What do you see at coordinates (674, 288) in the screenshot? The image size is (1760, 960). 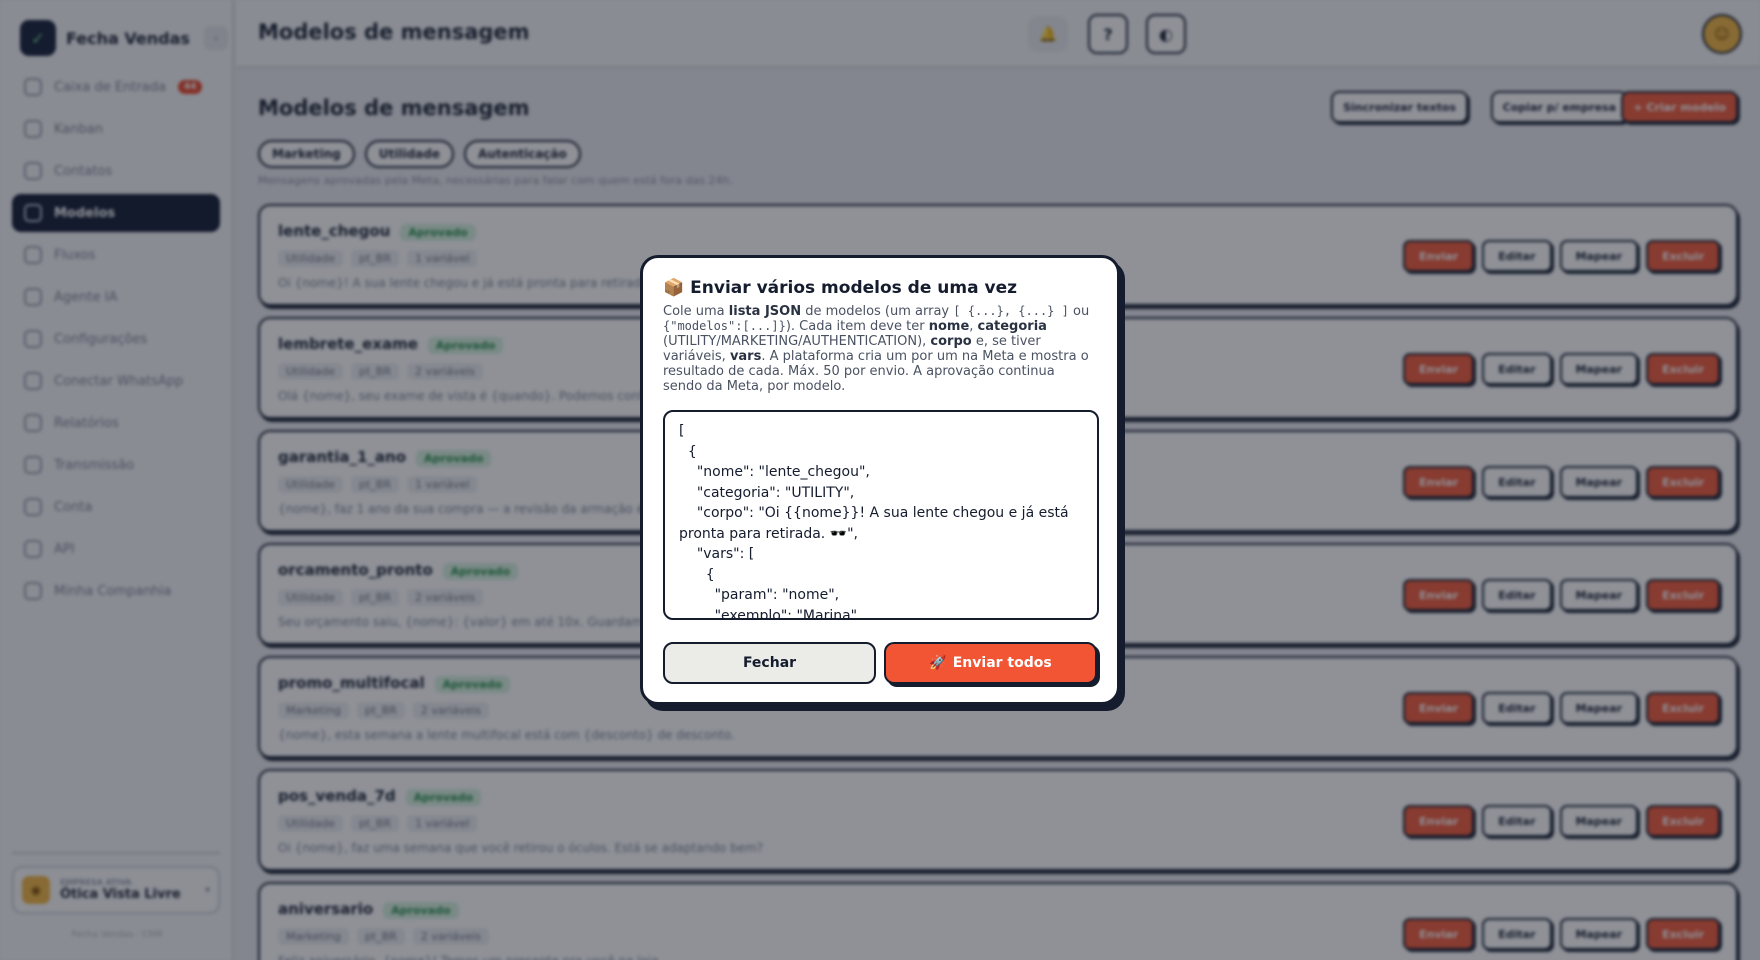 I see `package-icon: 📦` at bounding box center [674, 288].